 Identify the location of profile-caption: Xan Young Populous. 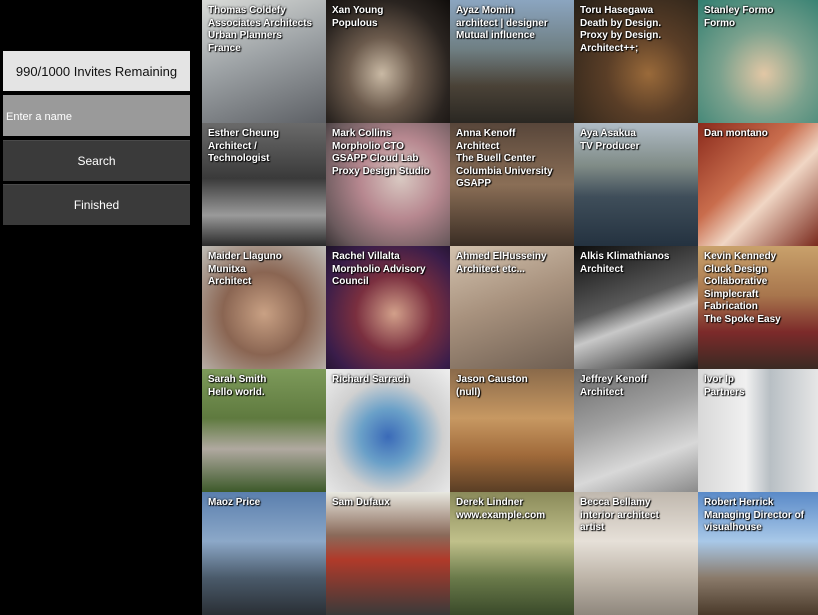
(389, 17).